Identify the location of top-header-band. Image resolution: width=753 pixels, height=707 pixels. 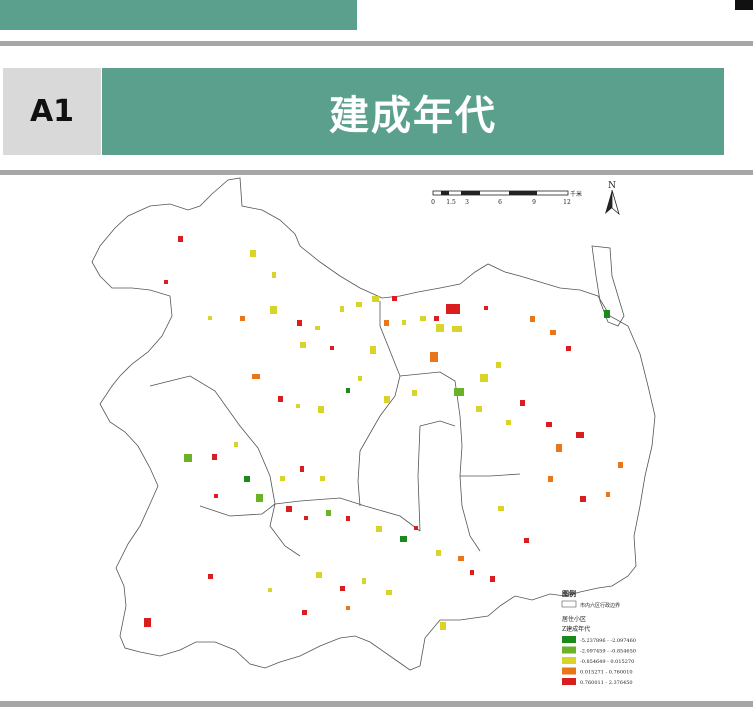
(178, 15).